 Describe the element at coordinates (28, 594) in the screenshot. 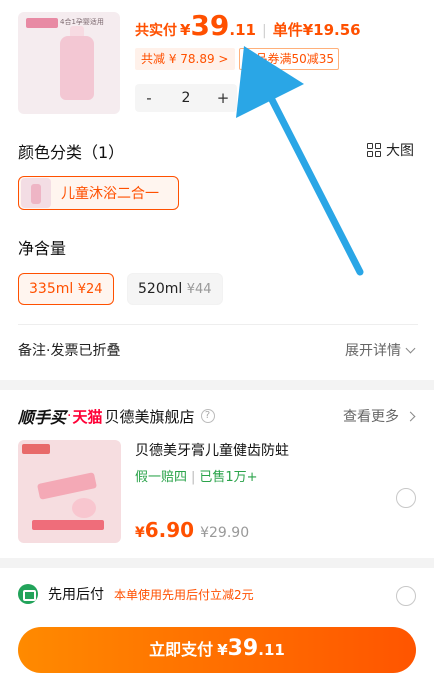

I see `pay-later-icon` at that location.